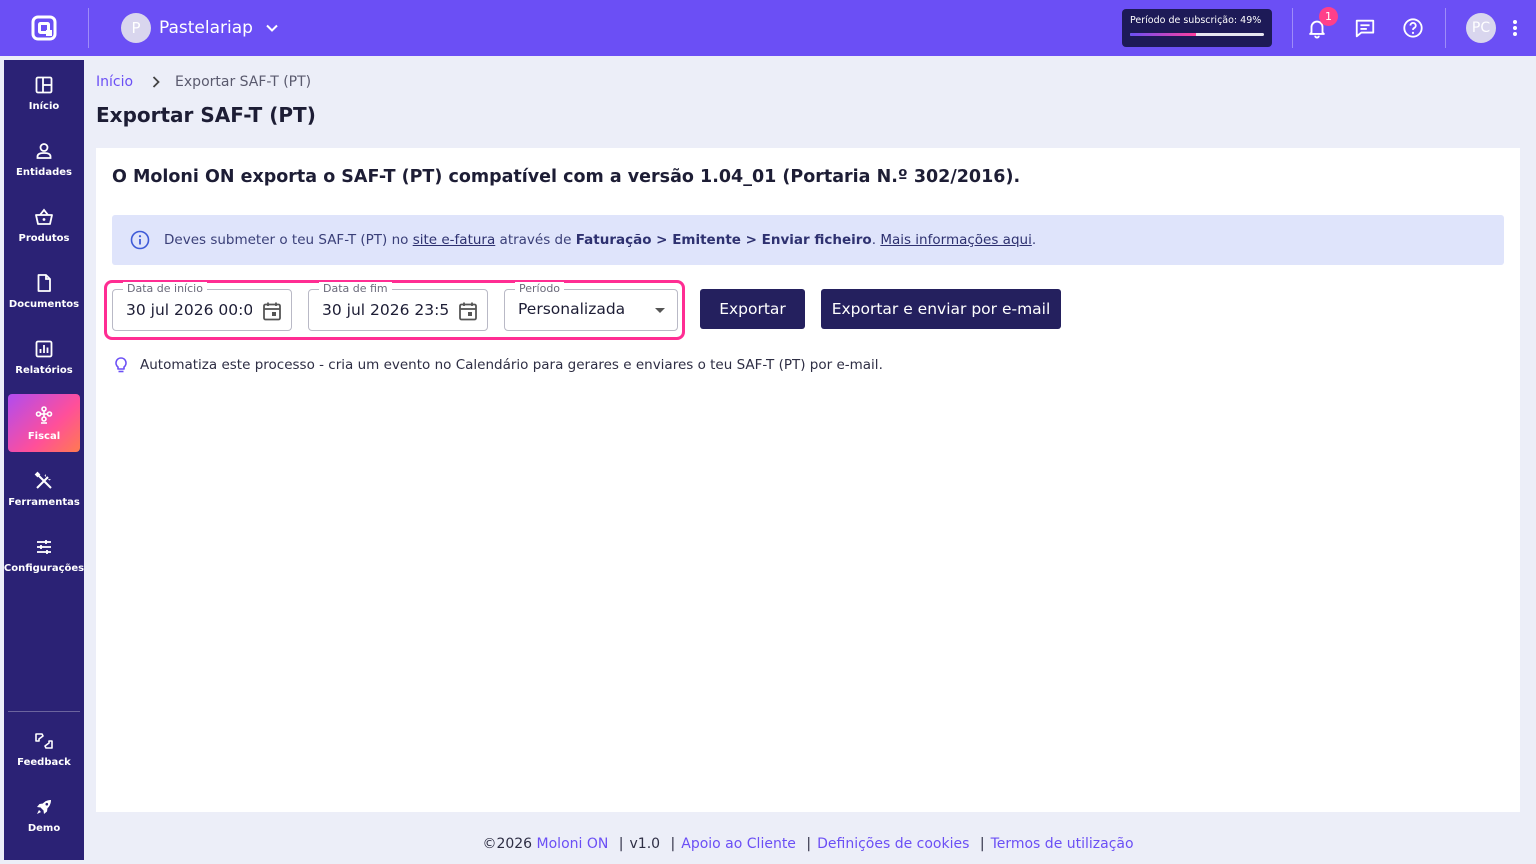 This screenshot has height=864, width=1536. Describe the element at coordinates (1196, 20) in the screenshot. I see `subscription-label: Período de subscrição: 49%` at that location.